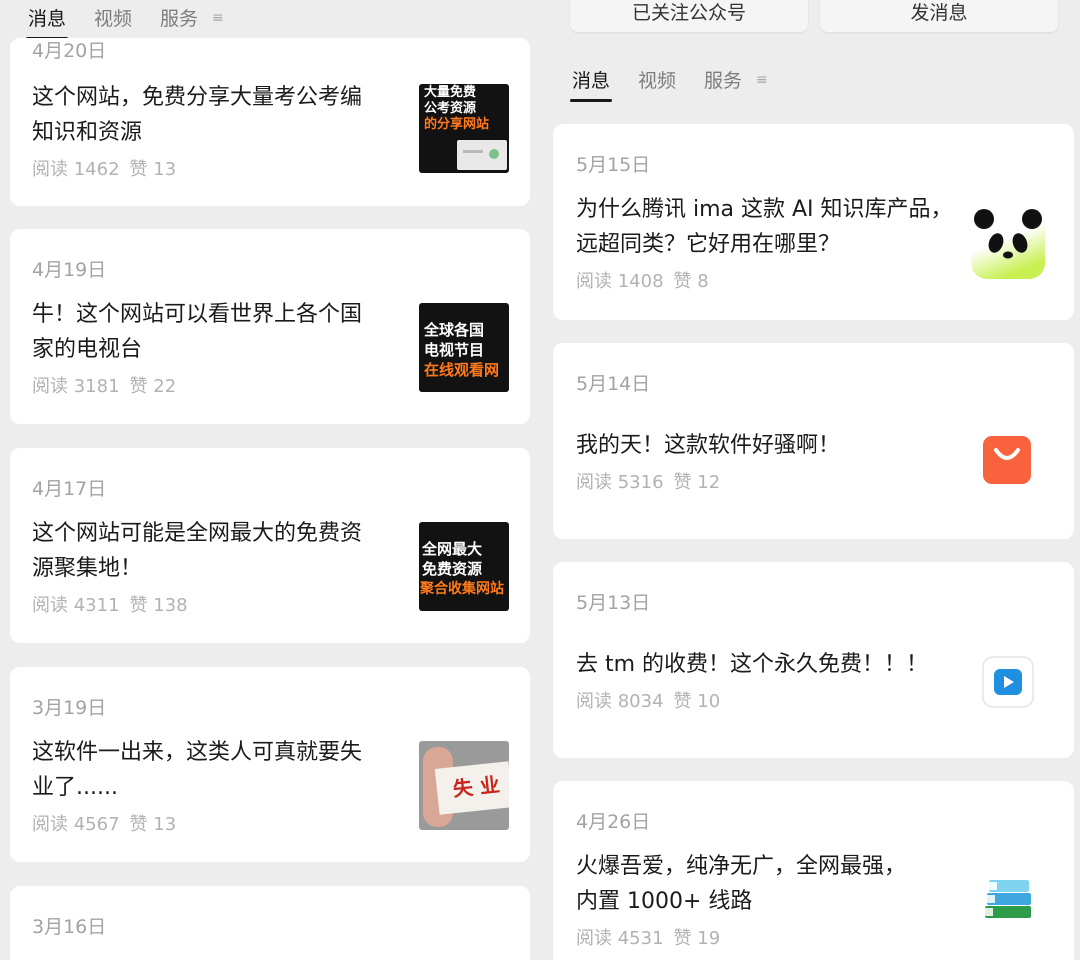 Image resolution: width=1080 pixels, height=960 pixels. What do you see at coordinates (697, 701) in the screenshot?
I see `like-count: 赞 10` at bounding box center [697, 701].